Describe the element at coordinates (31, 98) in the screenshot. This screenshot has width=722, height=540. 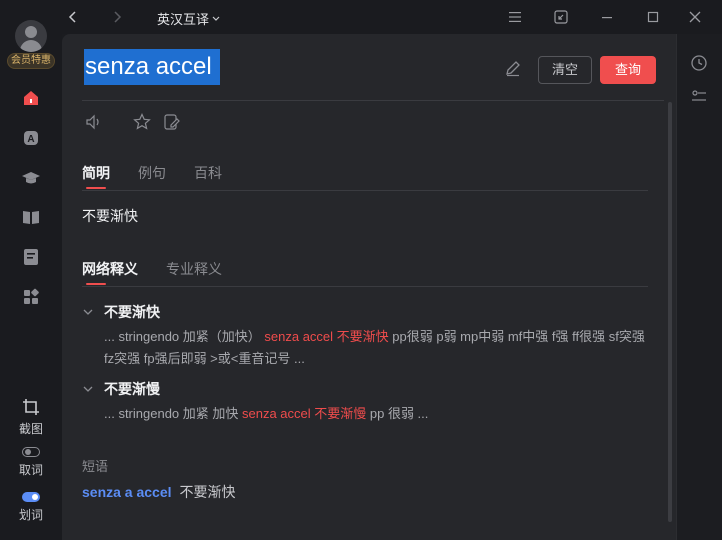
I see `home-icon` at that location.